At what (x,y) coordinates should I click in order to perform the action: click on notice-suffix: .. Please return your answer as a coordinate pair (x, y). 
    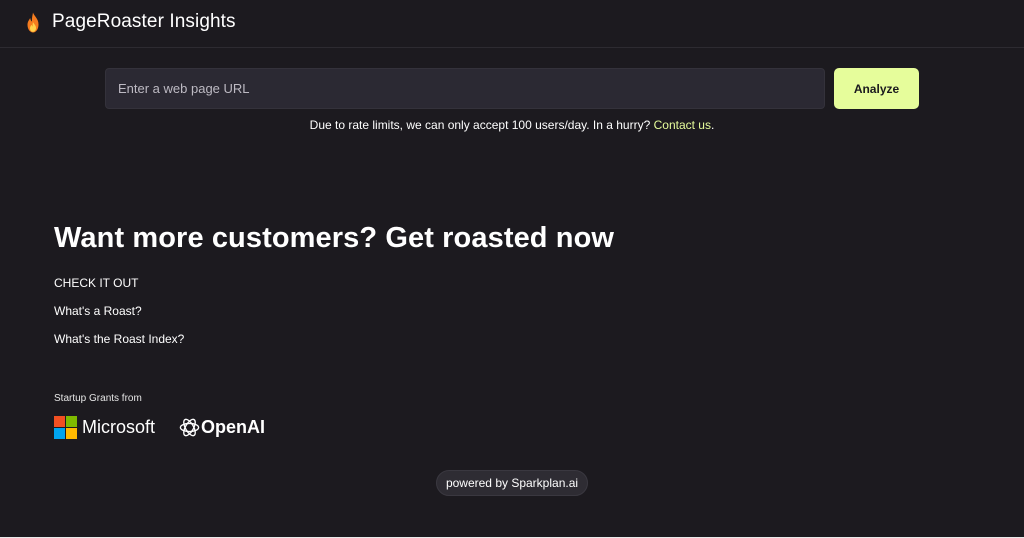
    Looking at the image, I should click on (712, 125).